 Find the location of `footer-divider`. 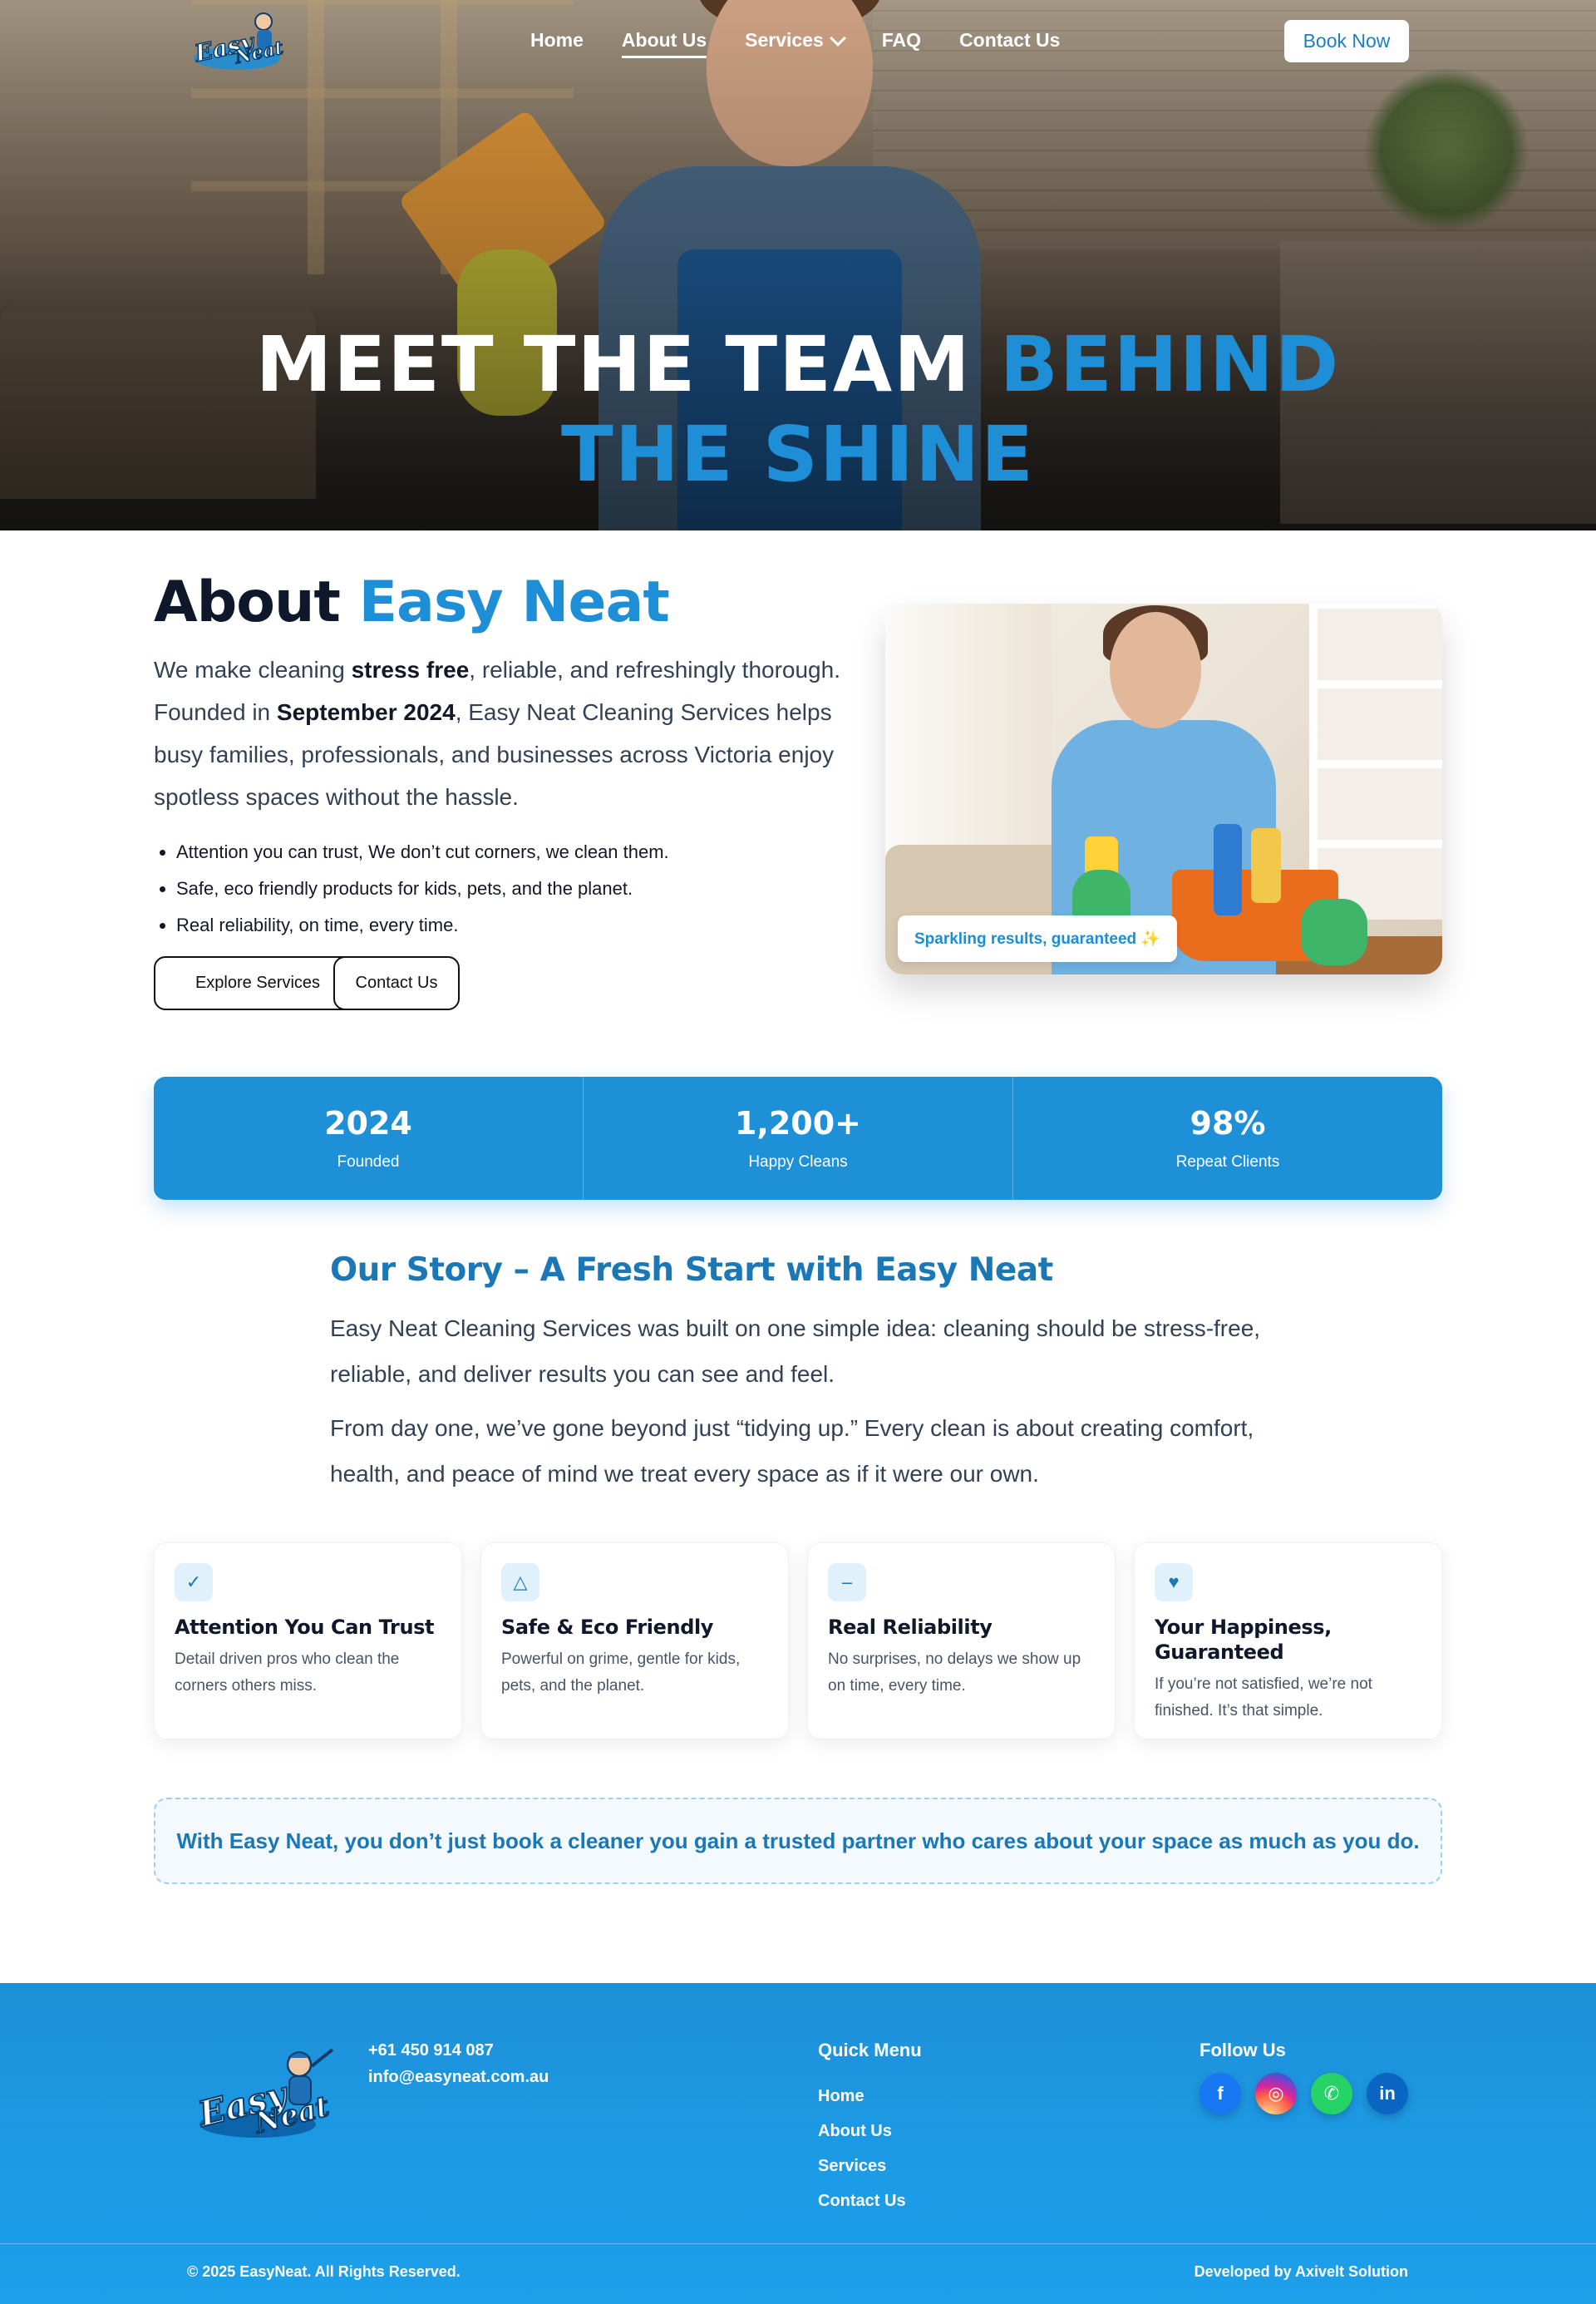

footer-divider is located at coordinates (798, 2243).